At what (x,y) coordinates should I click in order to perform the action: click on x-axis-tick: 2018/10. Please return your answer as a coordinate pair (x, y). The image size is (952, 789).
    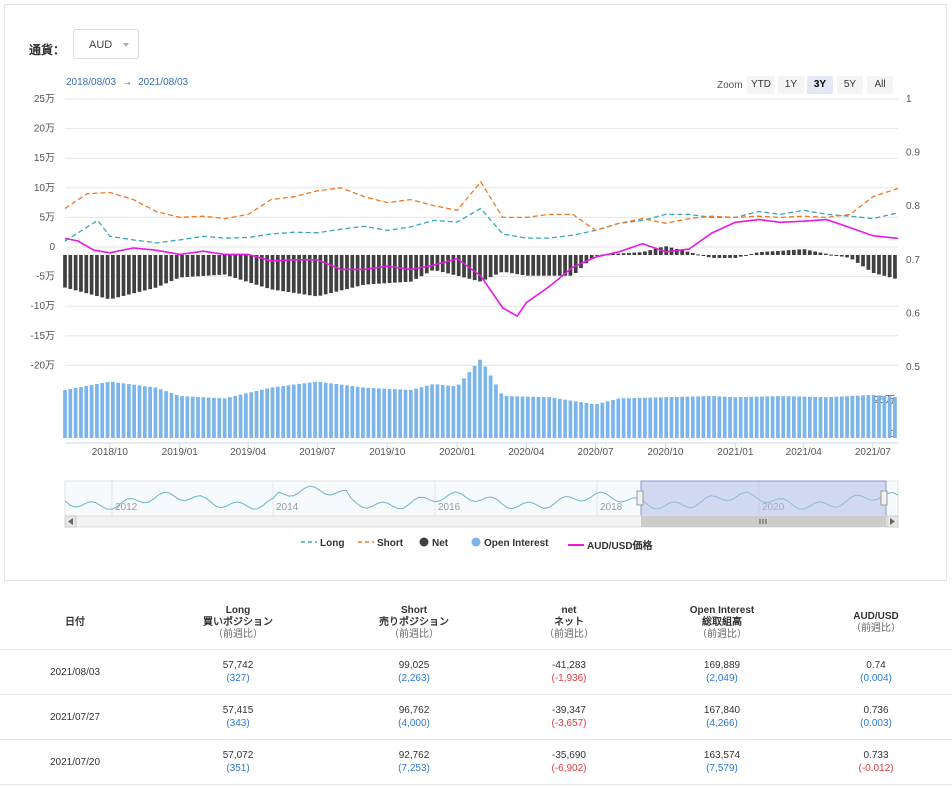
    Looking at the image, I should click on (110, 452).